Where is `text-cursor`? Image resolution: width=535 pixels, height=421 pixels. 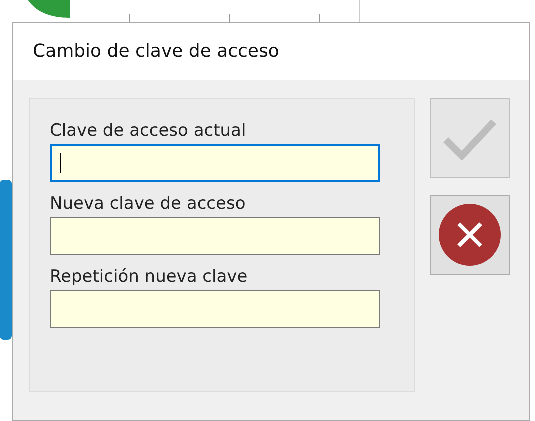 text-cursor is located at coordinates (60, 163).